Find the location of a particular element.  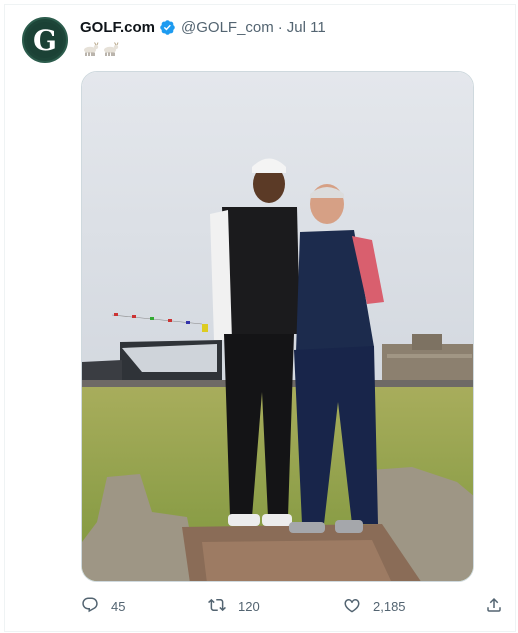

reply-count: 45 is located at coordinates (118, 606).